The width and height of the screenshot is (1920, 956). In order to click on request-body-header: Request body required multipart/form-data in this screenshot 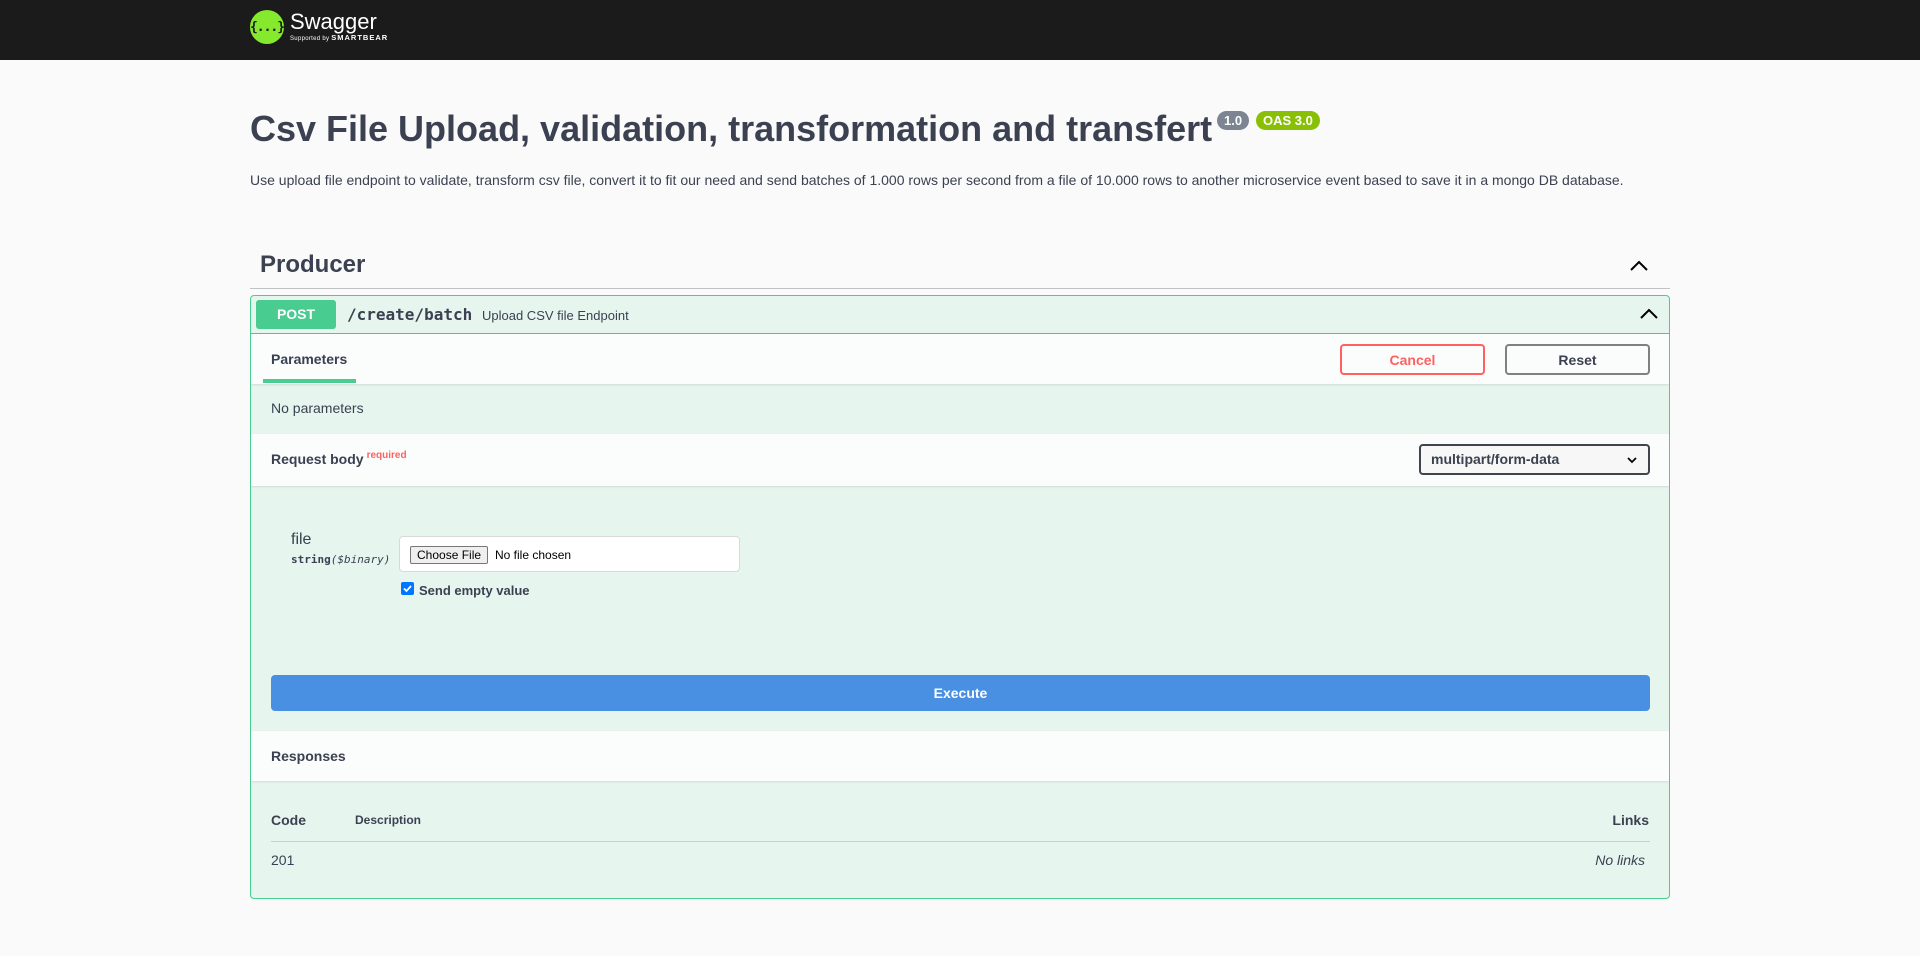, I will do `click(960, 460)`.